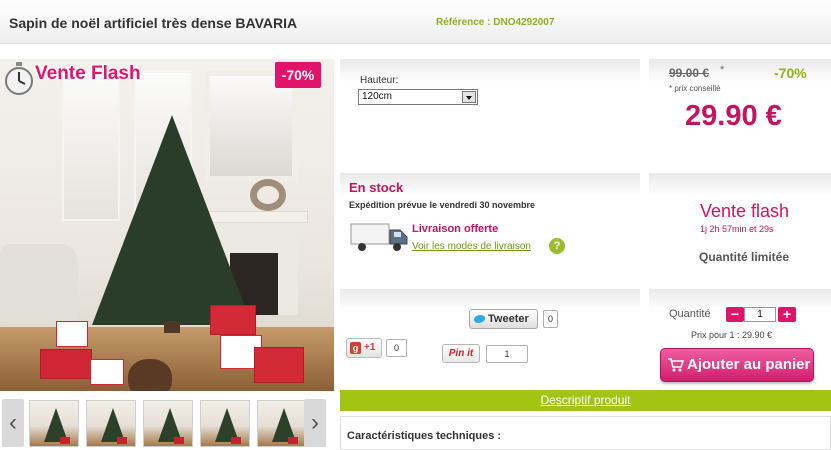 The height and width of the screenshot is (450, 831). What do you see at coordinates (315, 423) in the screenshot?
I see `chevron-right-icon: ›` at bounding box center [315, 423].